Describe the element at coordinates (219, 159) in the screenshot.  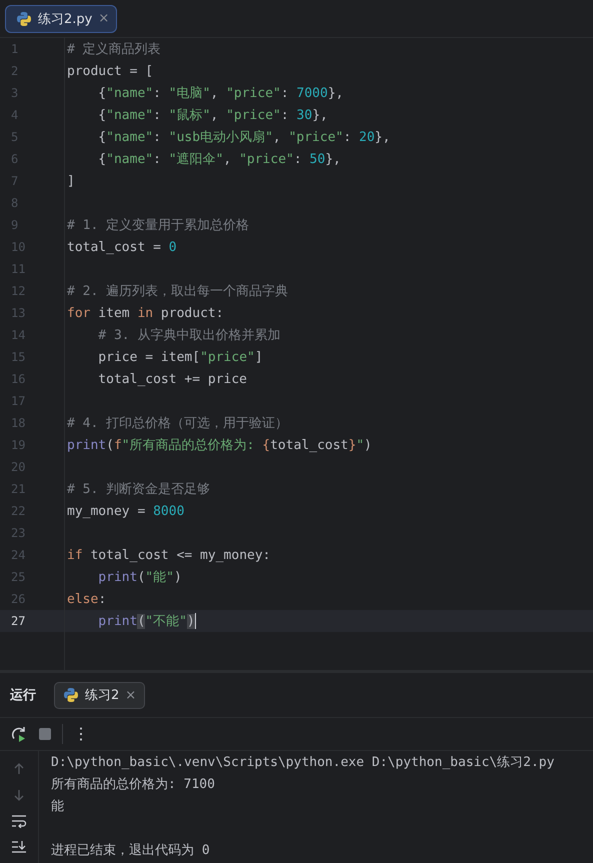
I see `code-line: {"name": "遮阳伞", "price": 50},` at that location.